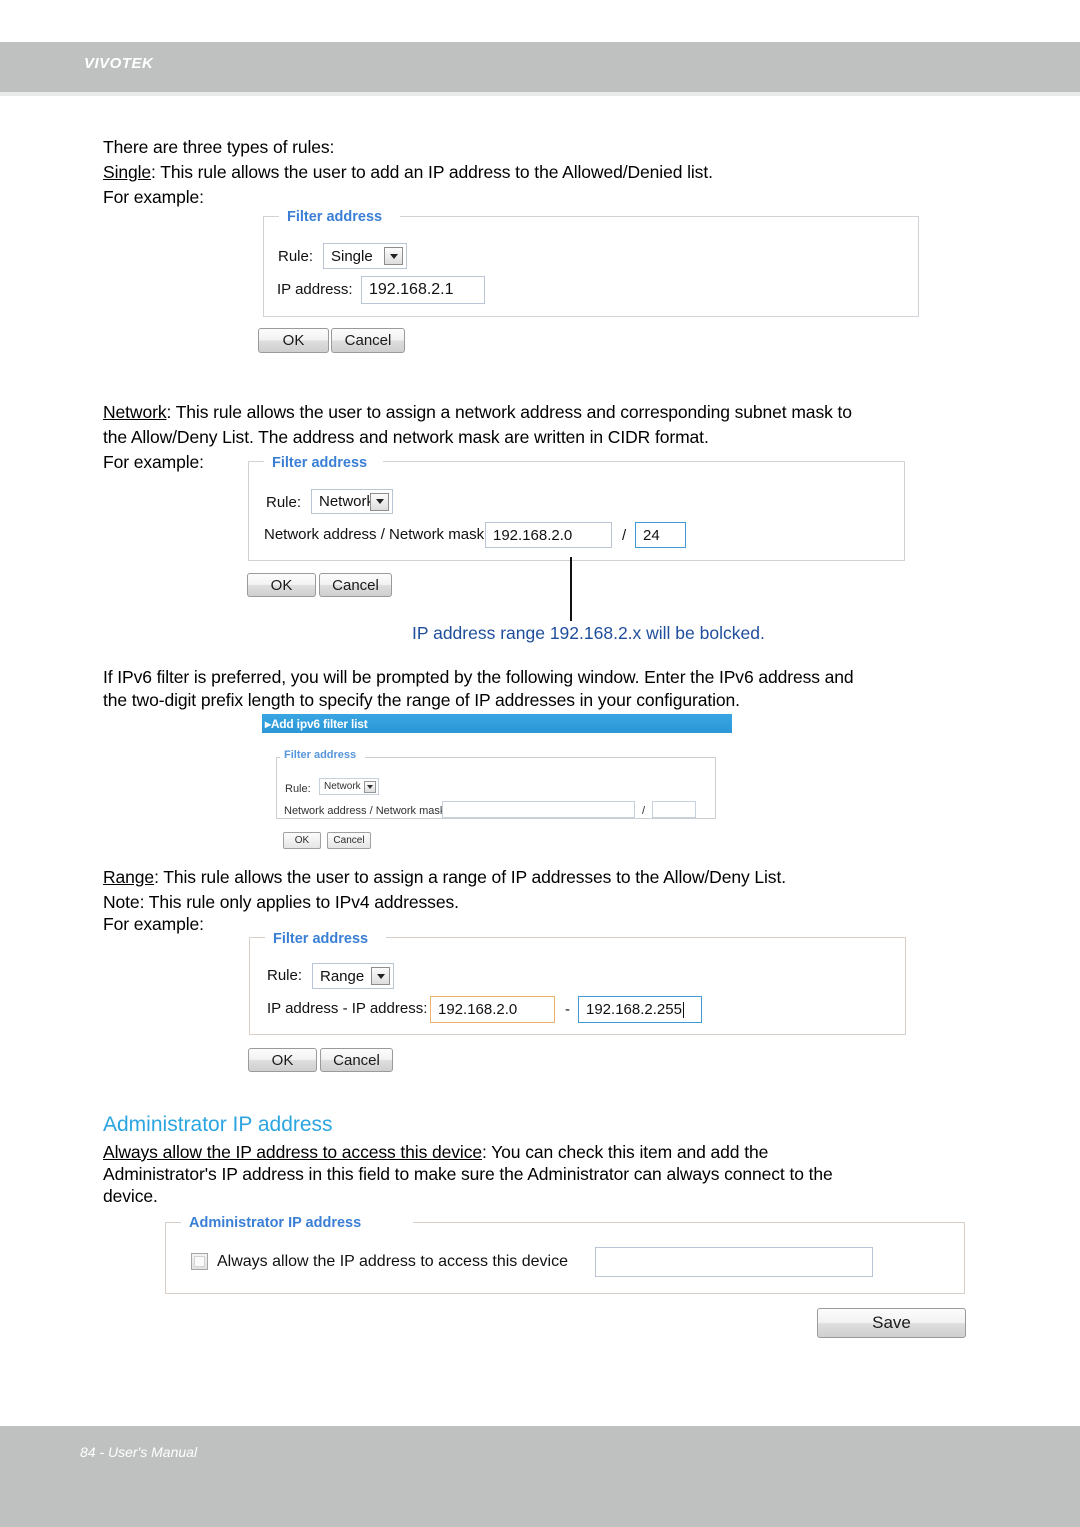 The width and height of the screenshot is (1080, 1527). I want to click on network-for-example: For example:, so click(153, 462).